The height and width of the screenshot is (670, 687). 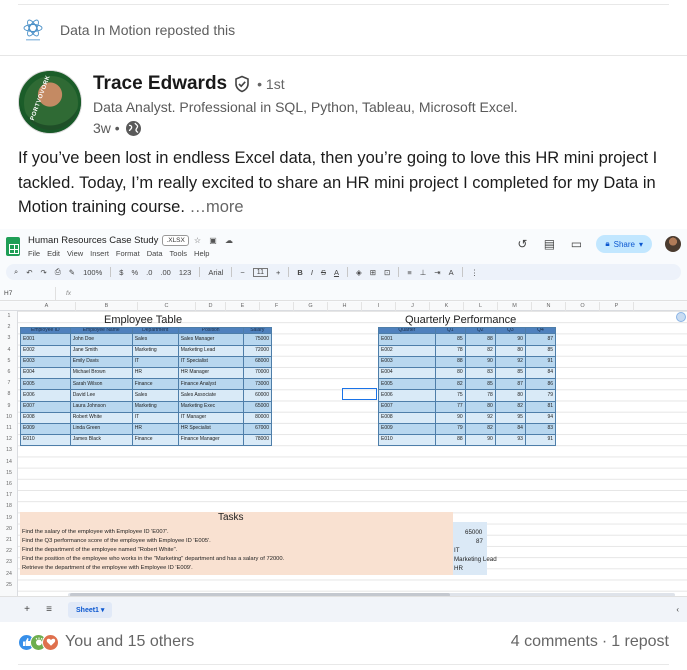 What do you see at coordinates (598, 244) in the screenshot?
I see `sheets-right-tools: ↺ ▤ ▭ 🔒︎ Share ▾` at bounding box center [598, 244].